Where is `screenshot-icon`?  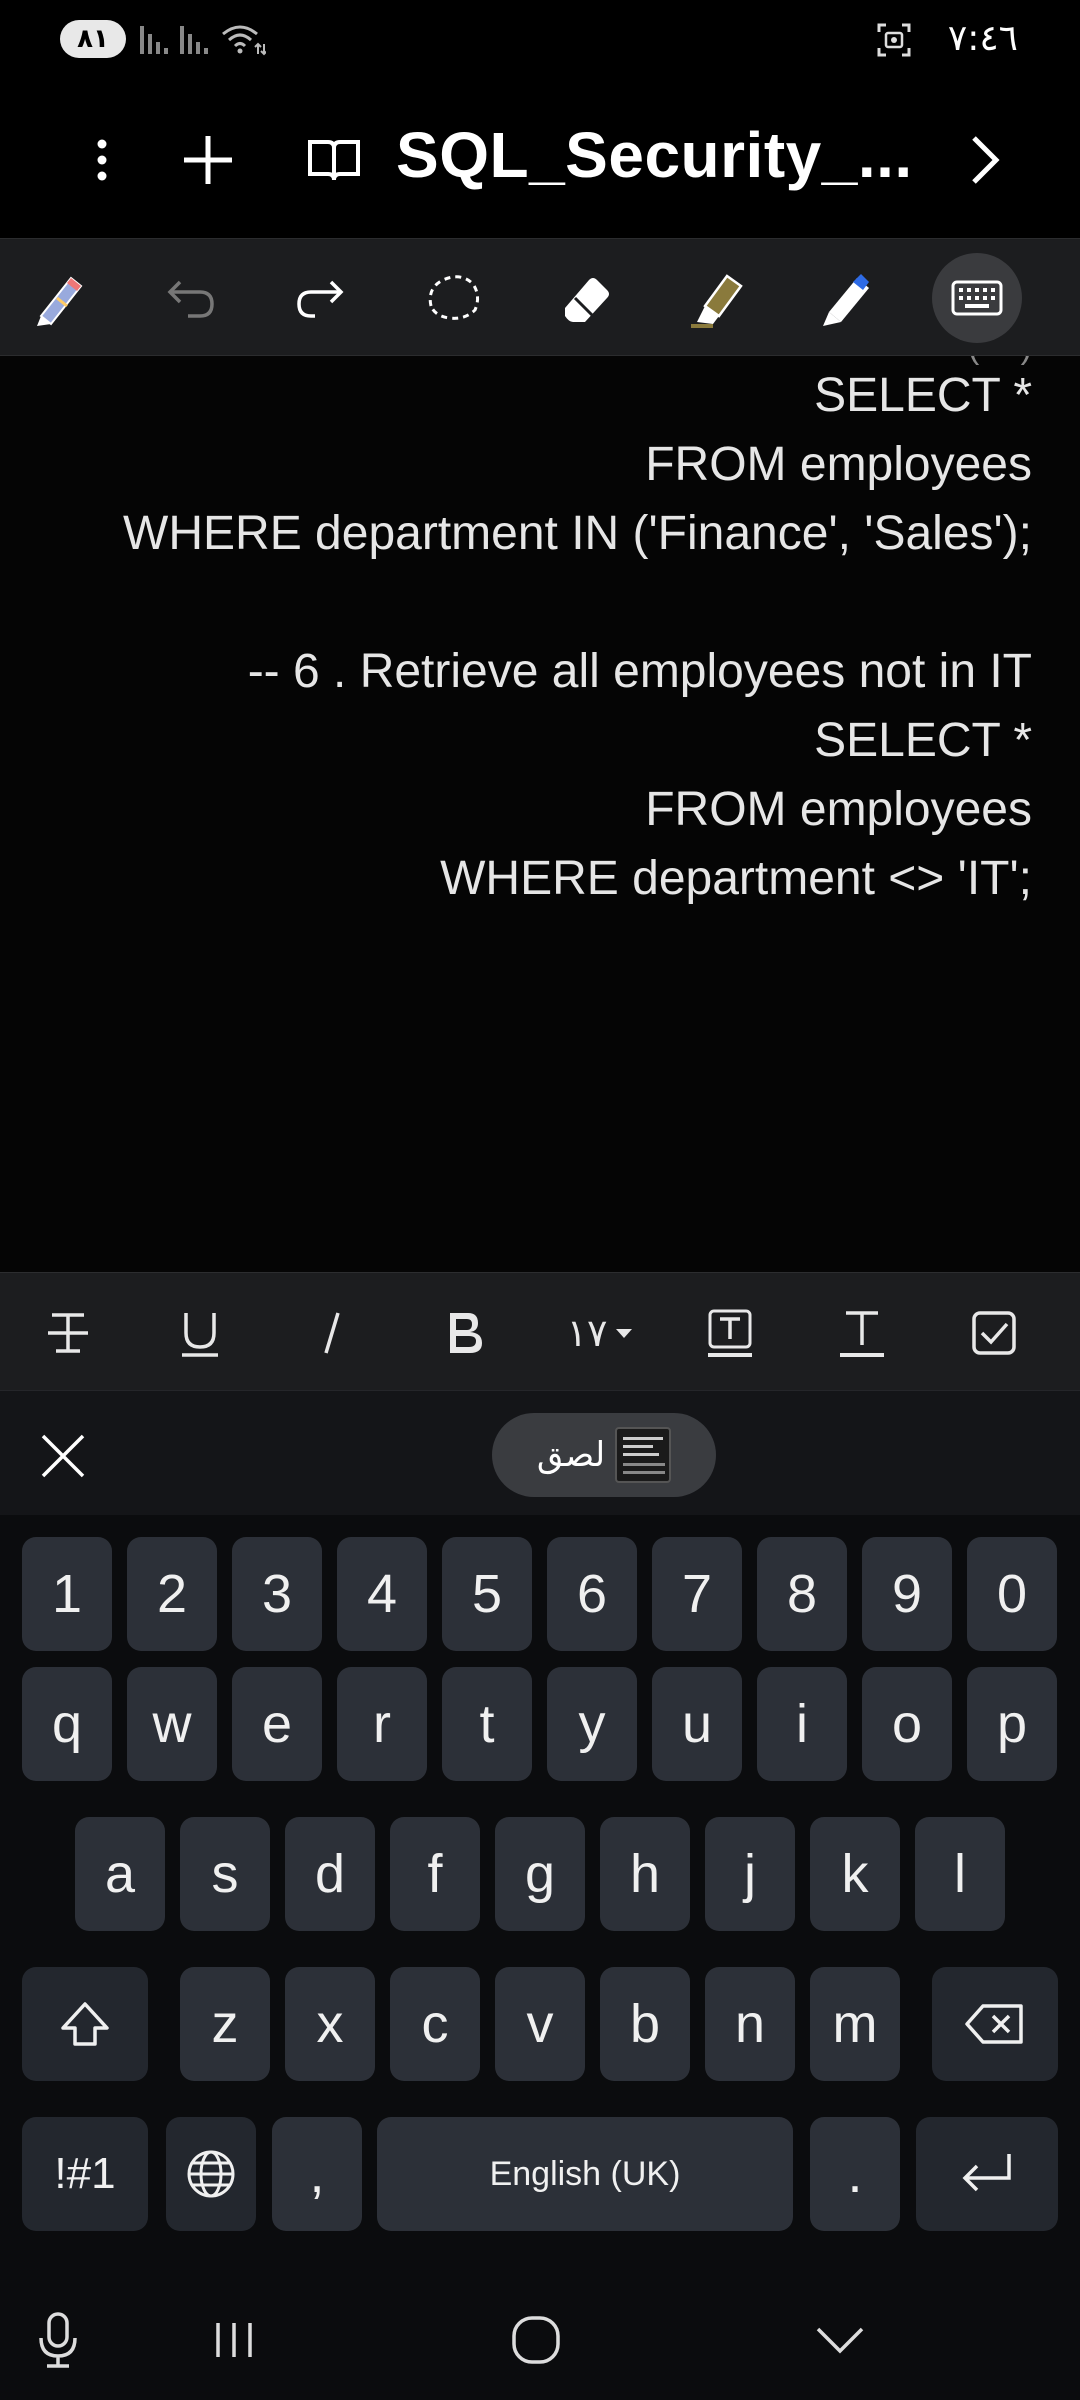 screenshot-icon is located at coordinates (894, 40).